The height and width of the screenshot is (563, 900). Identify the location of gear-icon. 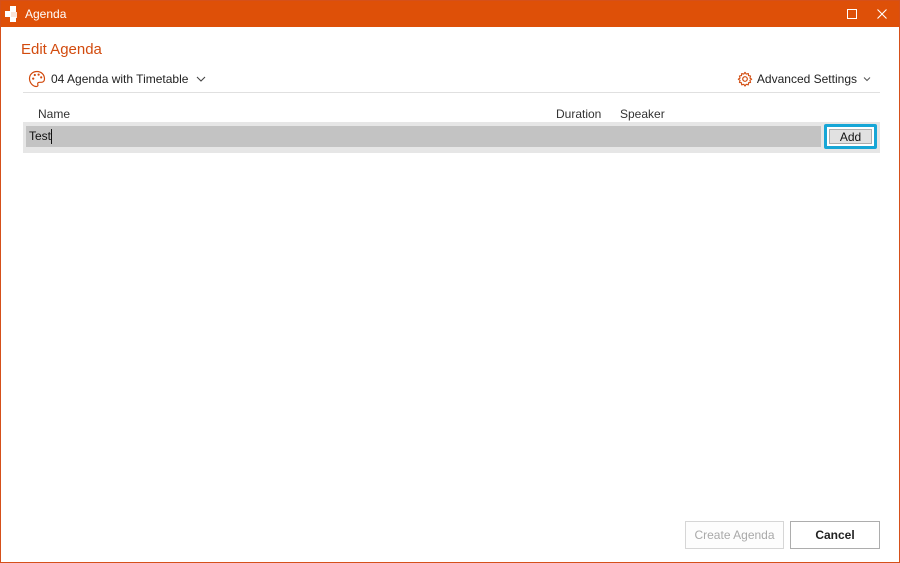
(745, 79).